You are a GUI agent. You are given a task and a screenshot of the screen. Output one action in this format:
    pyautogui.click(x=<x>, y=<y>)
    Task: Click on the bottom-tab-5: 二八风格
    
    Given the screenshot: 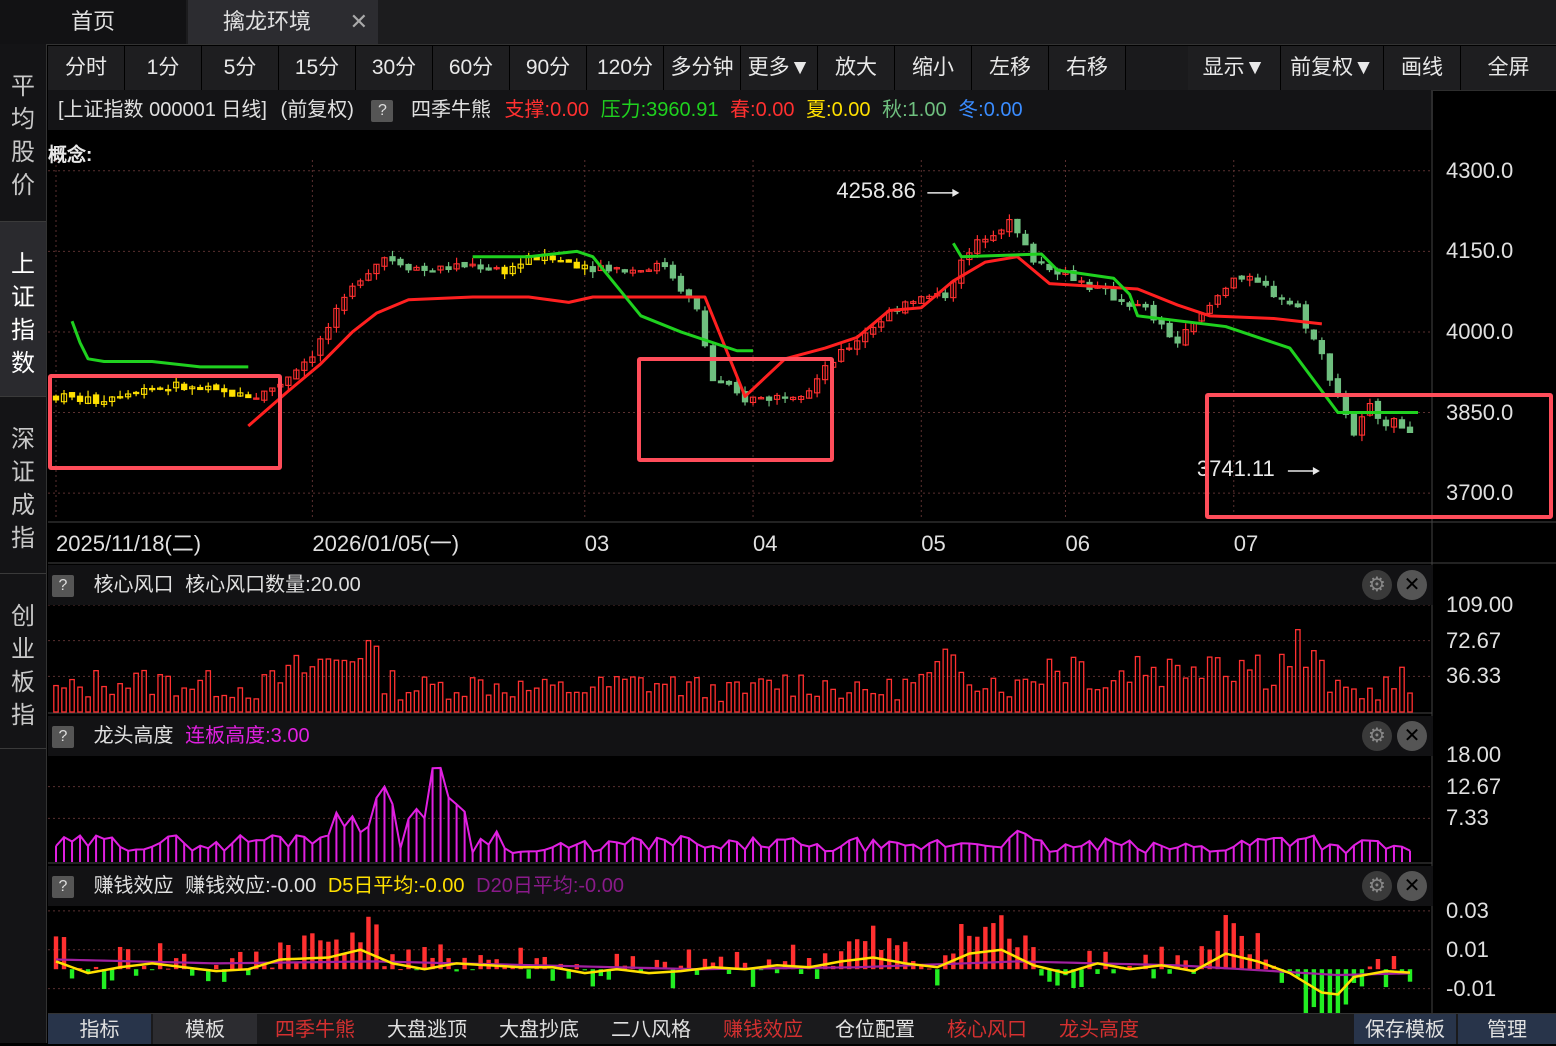 What is the action you would take?
    pyautogui.click(x=651, y=1029)
    